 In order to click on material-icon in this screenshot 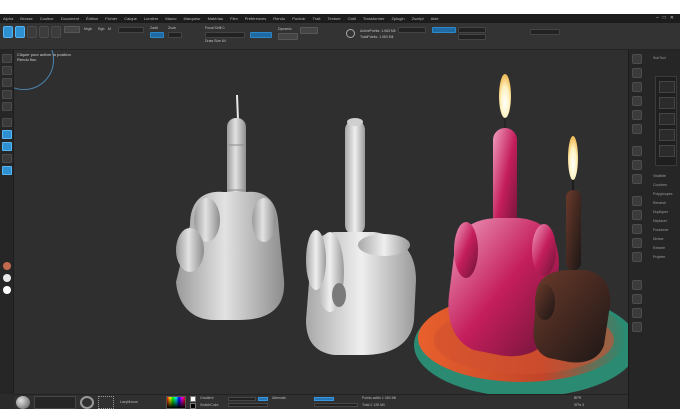, I will do `click(7, 106)`.